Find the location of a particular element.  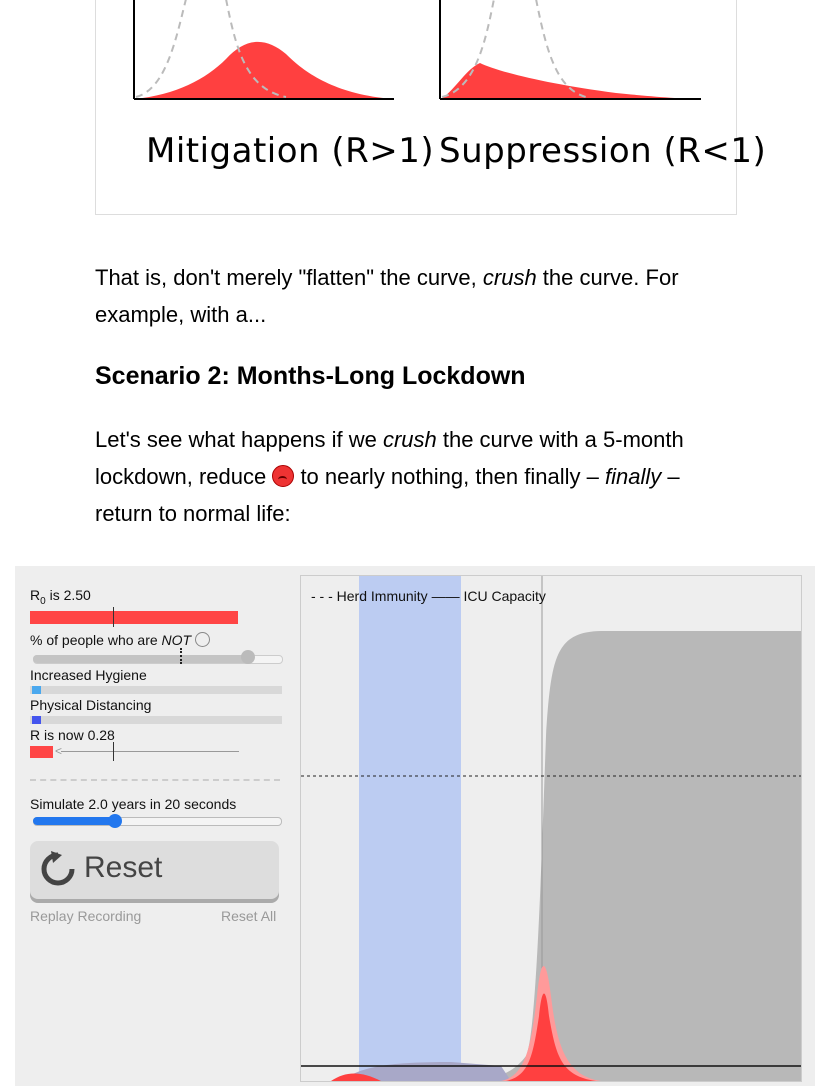

suppression-curve is located at coordinates (570, 81).